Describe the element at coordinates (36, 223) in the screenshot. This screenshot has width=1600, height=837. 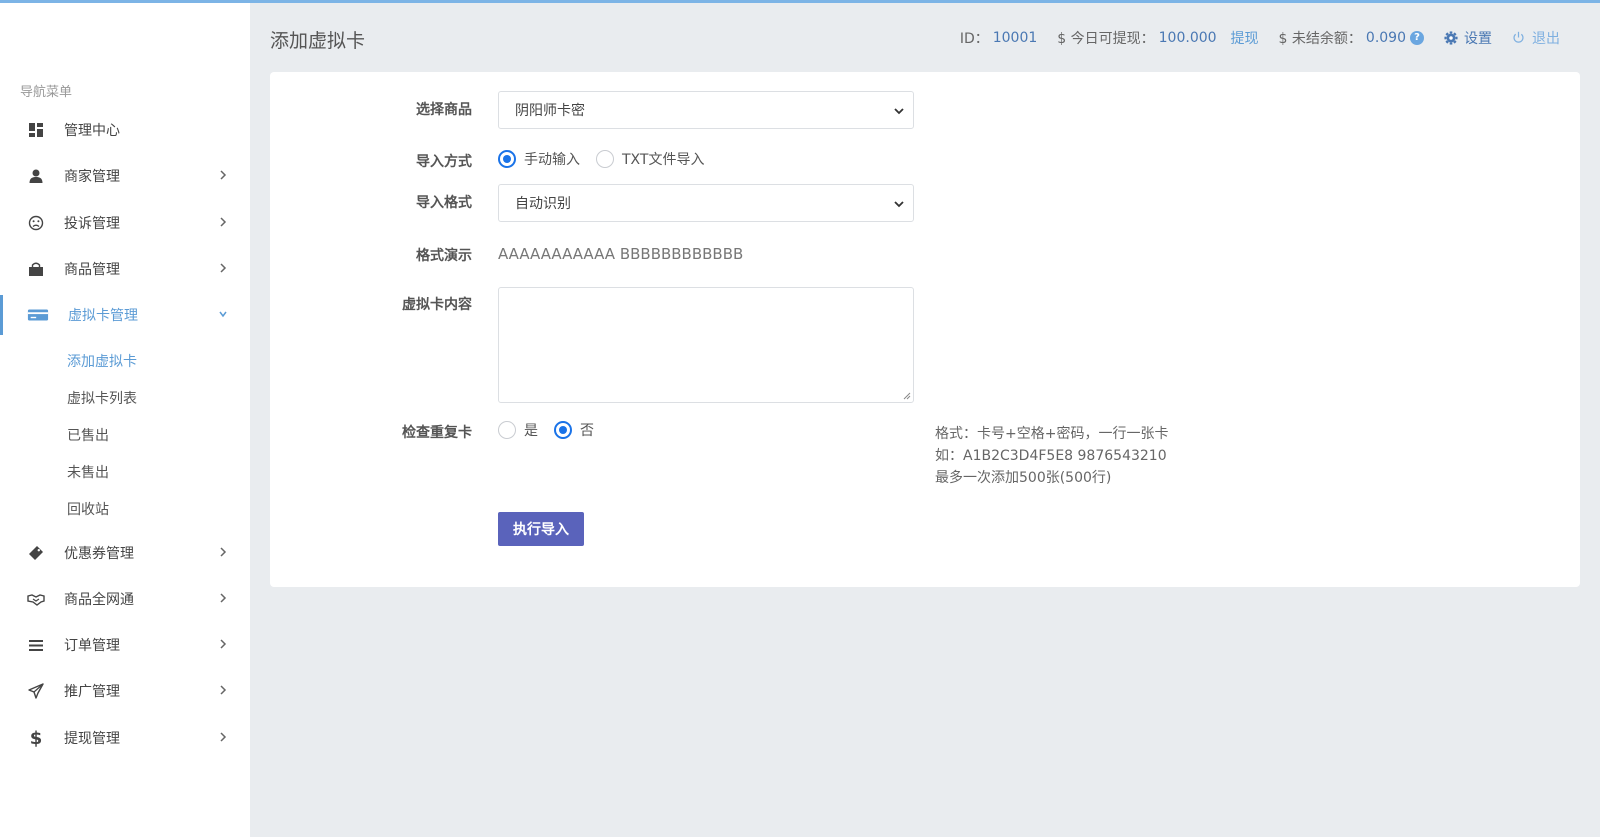
I see `frown-icon` at that location.